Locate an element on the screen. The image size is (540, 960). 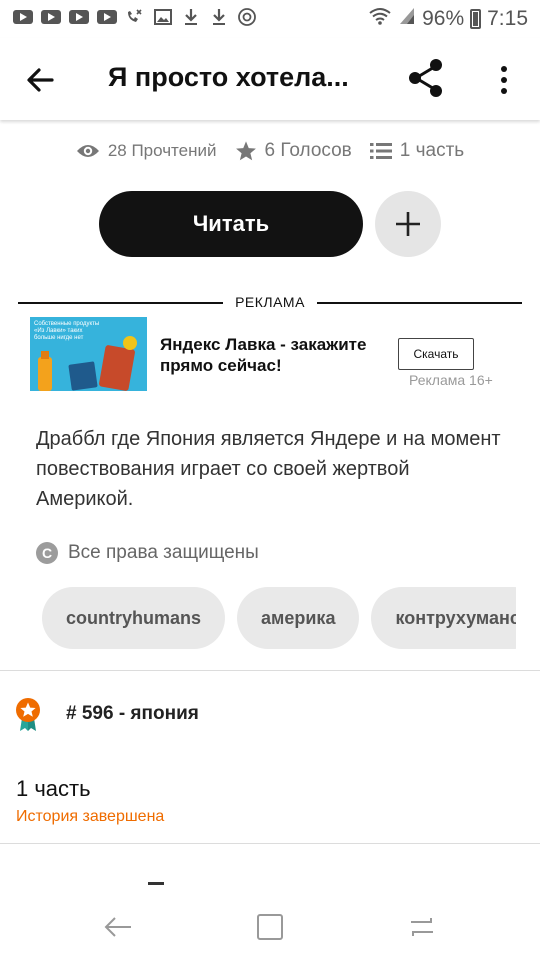
status-bar: 96% 7:15 is located at coordinates (270, 19).